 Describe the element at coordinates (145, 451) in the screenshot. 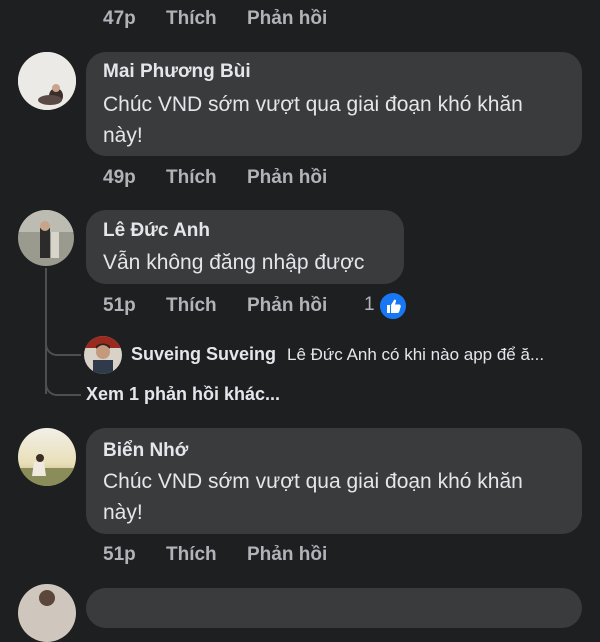

I see `comment-author: Biển Nhớ` at that location.